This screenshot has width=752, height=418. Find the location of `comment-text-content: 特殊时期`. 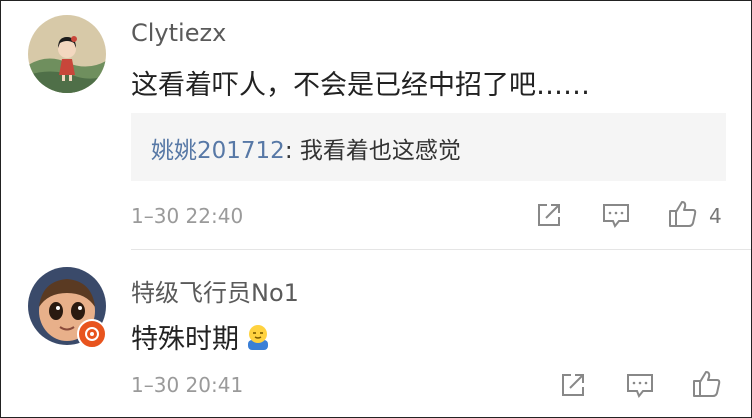

comment-text-content: 特殊时期 is located at coordinates (185, 339).